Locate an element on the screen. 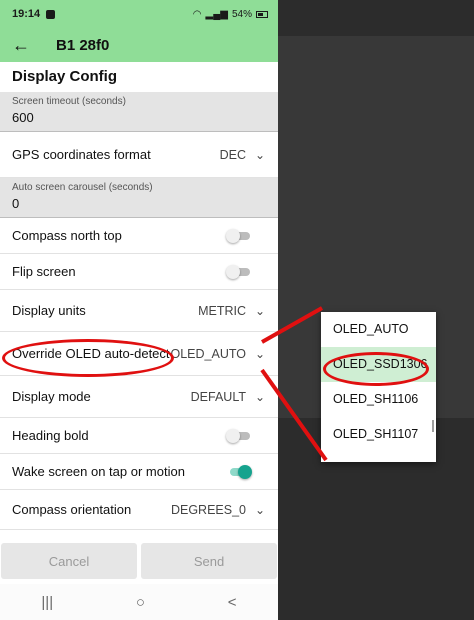 The image size is (474, 620). display-units-value: METRIC is located at coordinates (222, 310).